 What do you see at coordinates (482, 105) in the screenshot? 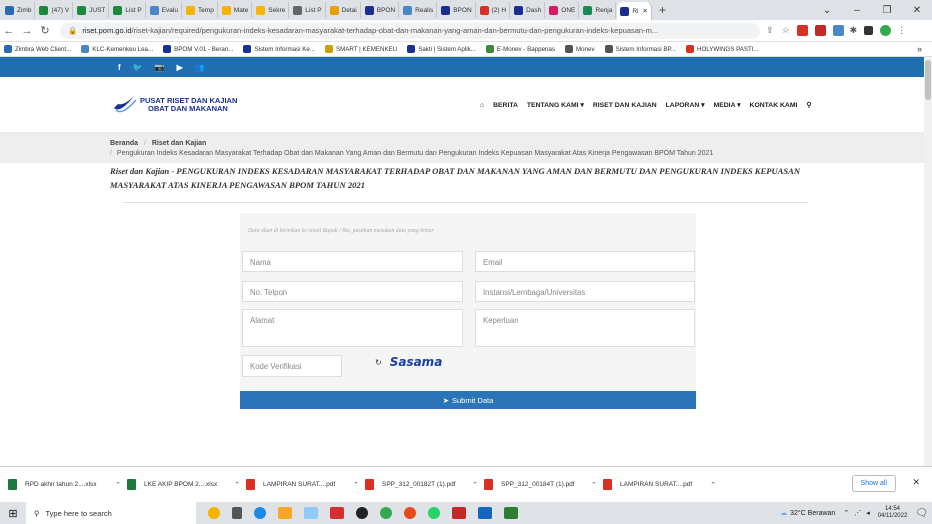
I see `home-icon: ⌂` at bounding box center [482, 105].